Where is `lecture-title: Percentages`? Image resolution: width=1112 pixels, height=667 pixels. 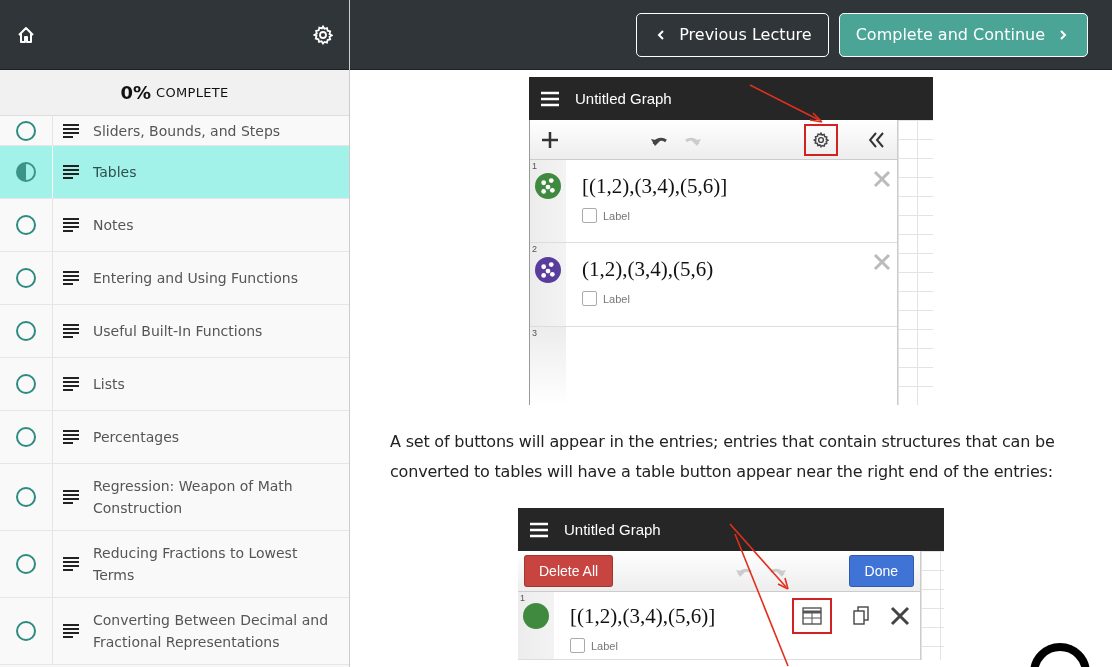 lecture-title: Percentages is located at coordinates (137, 437).